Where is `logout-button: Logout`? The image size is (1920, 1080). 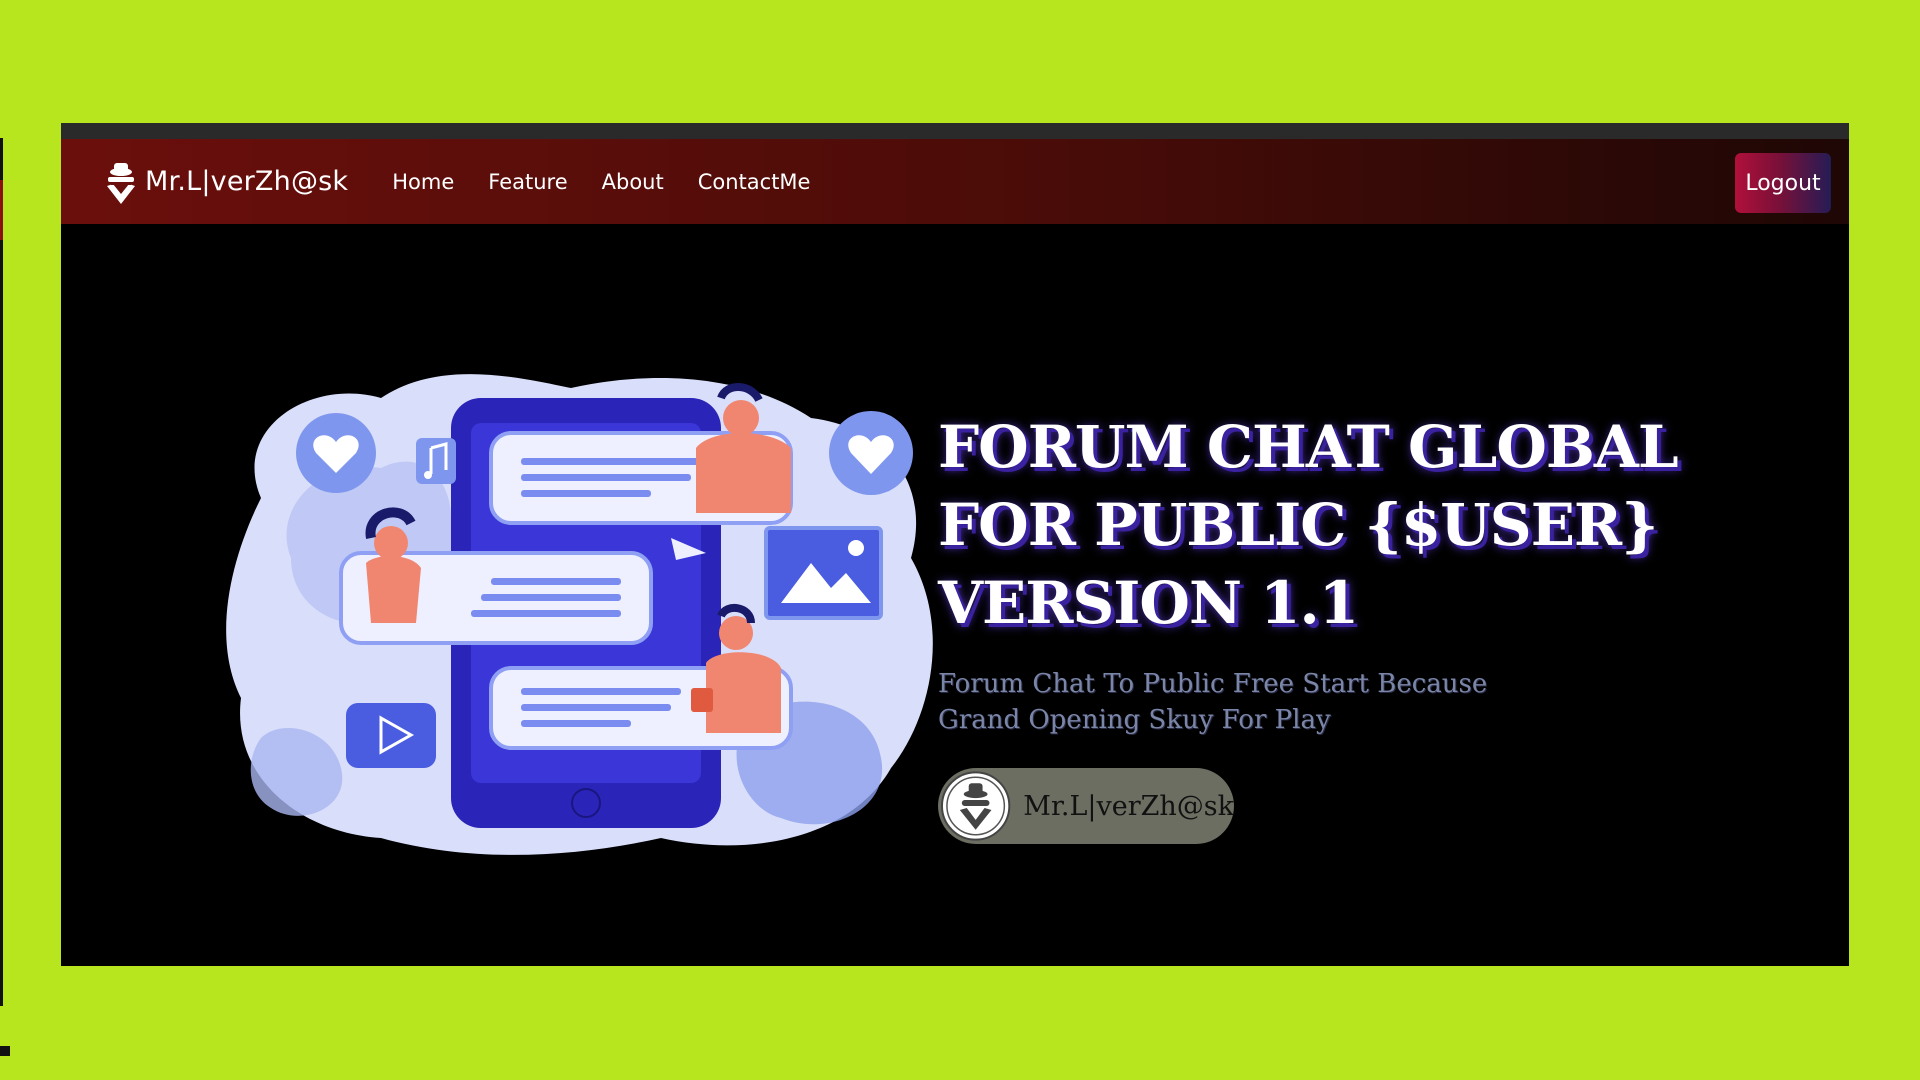 logout-button: Logout is located at coordinates (1783, 183).